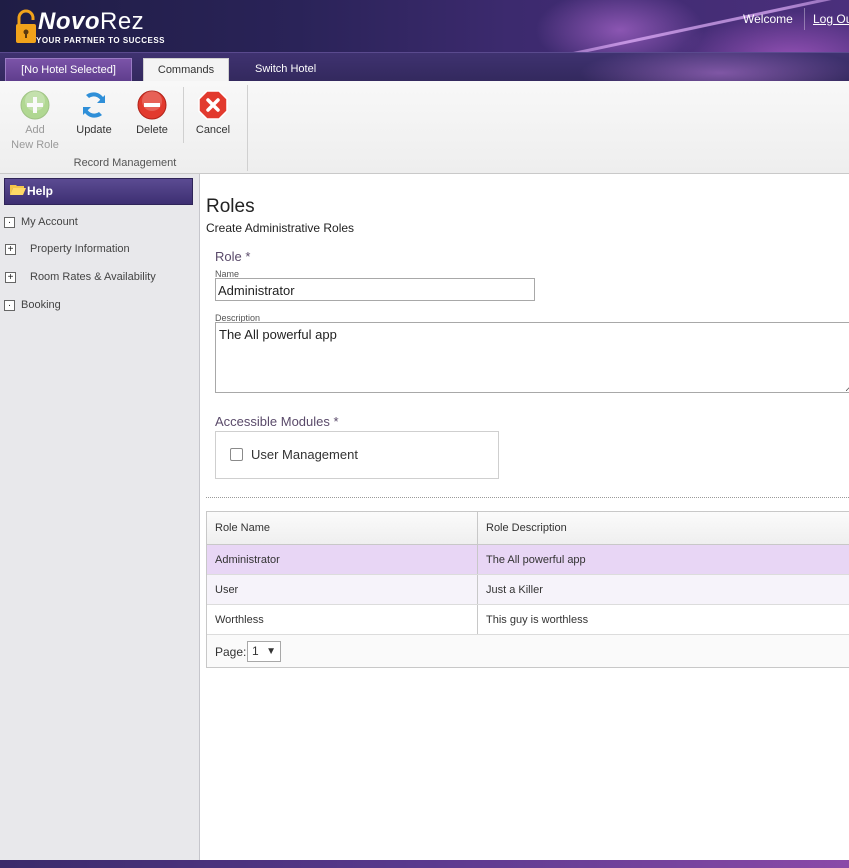 This screenshot has height=868, width=849. I want to click on logout-link: Log Out, so click(831, 19).